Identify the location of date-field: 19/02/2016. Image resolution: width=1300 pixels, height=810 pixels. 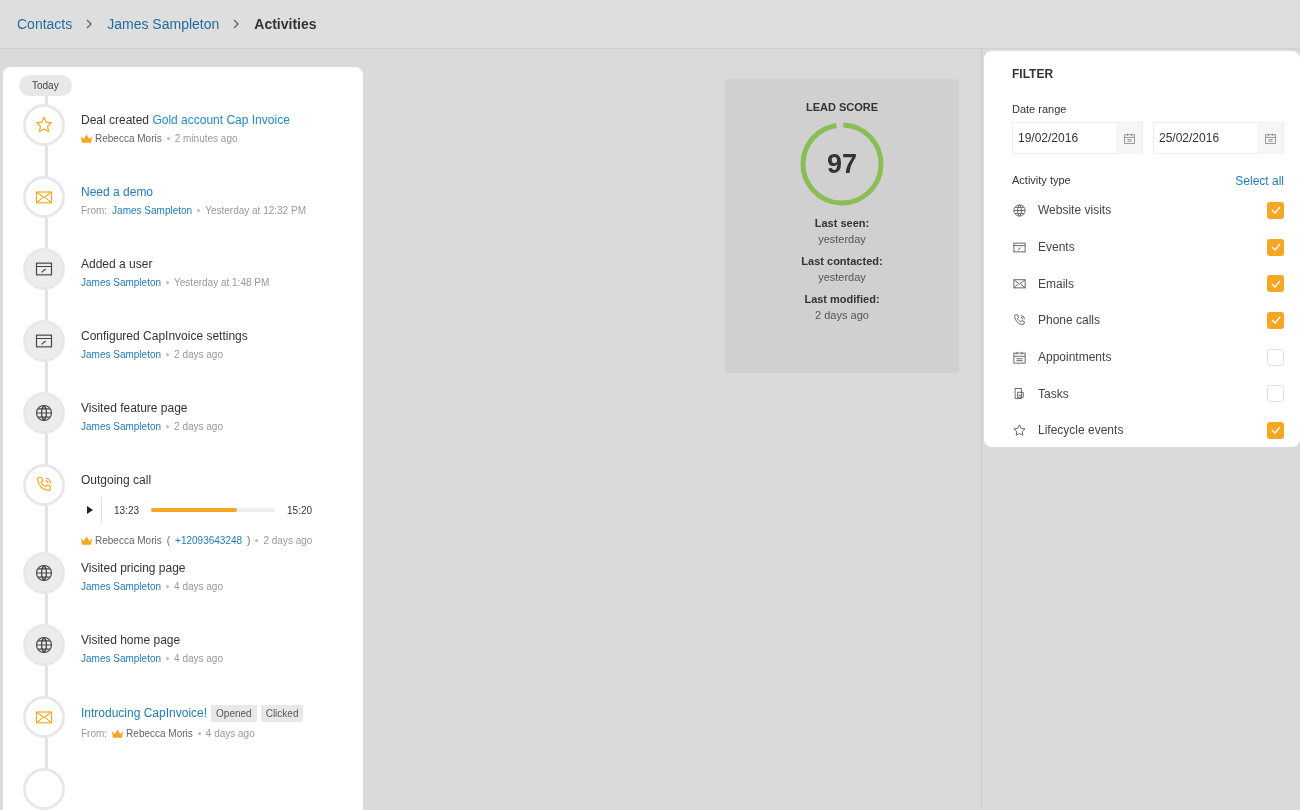
(1077, 138).